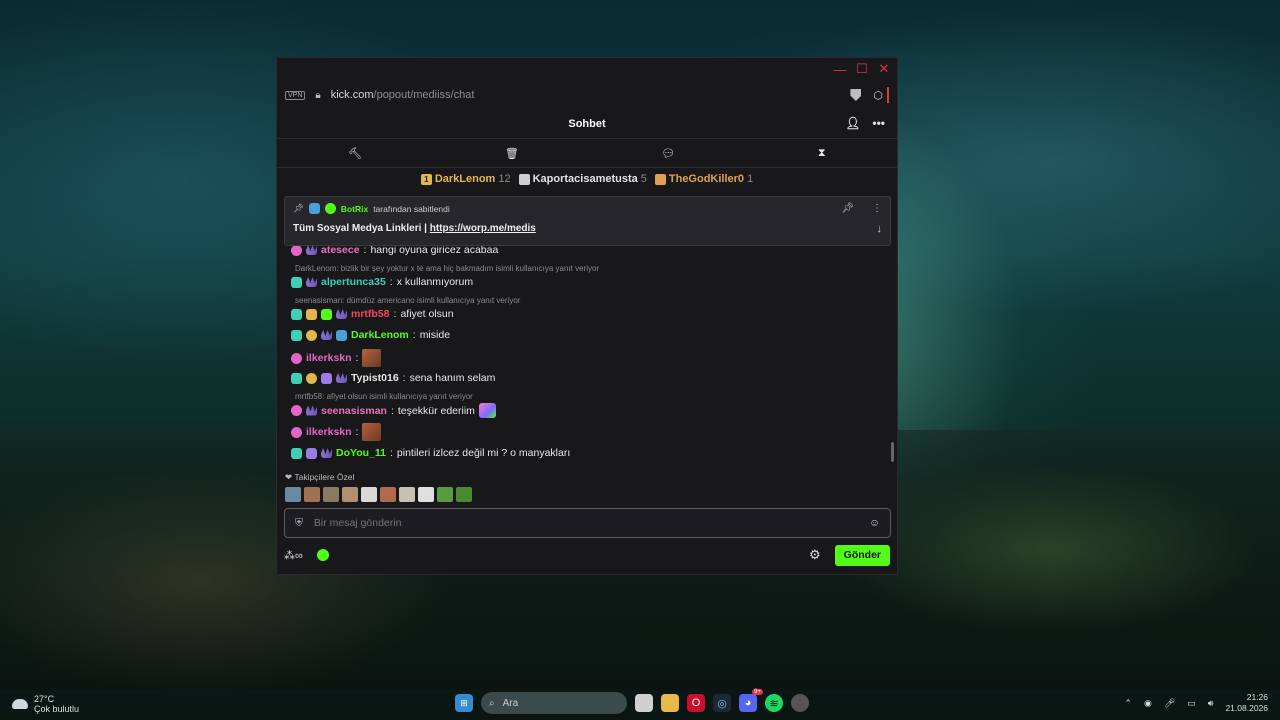 The height and width of the screenshot is (720, 1280). Describe the element at coordinates (587, 555) in the screenshot. I see `chat-footer: ⁂∞ ⚙ Gönder` at that location.